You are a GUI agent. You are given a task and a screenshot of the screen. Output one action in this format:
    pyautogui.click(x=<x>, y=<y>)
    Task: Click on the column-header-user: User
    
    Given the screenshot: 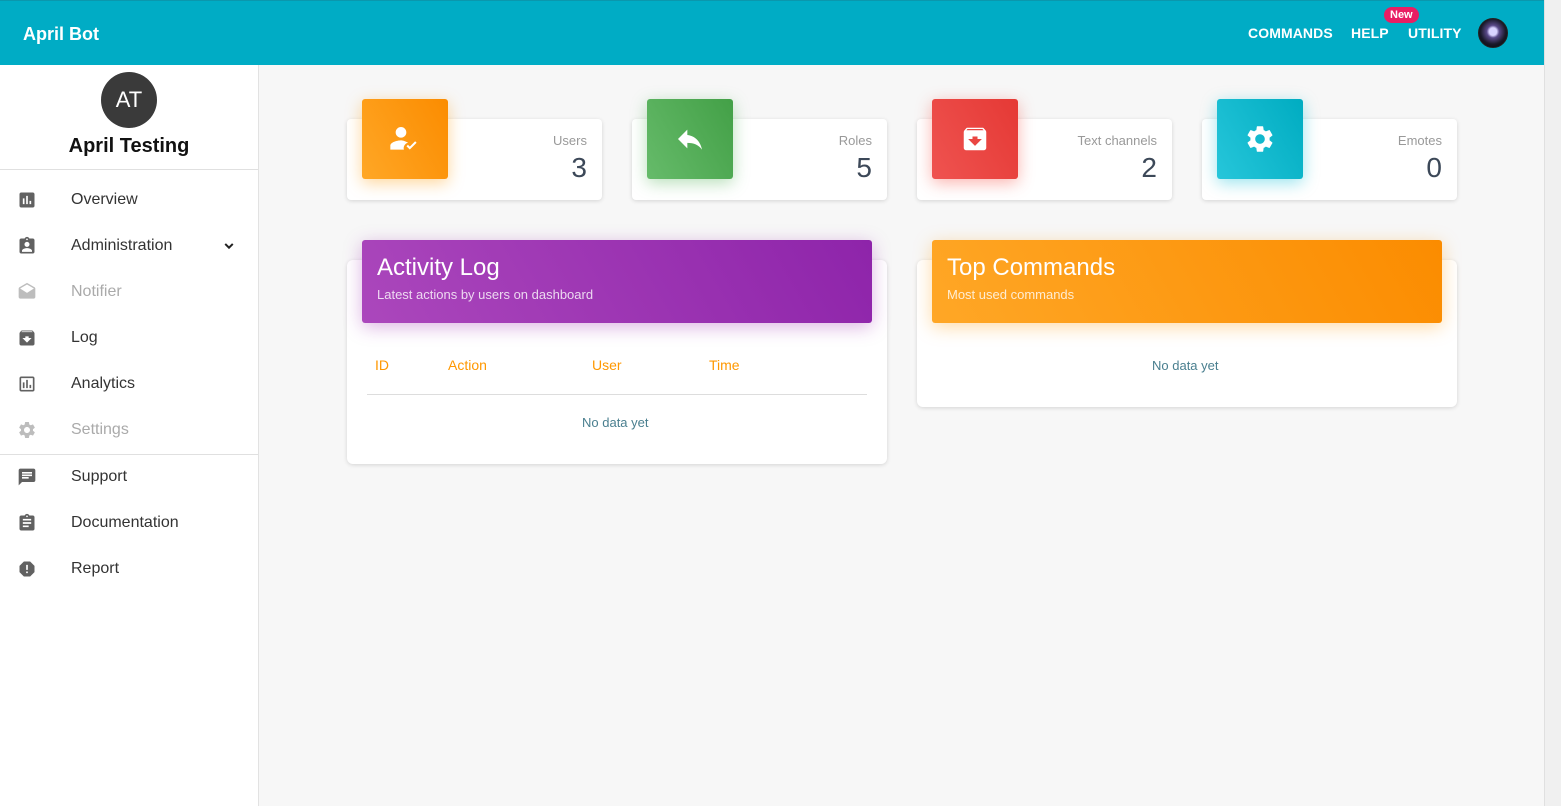 What is the action you would take?
    pyautogui.click(x=607, y=365)
    